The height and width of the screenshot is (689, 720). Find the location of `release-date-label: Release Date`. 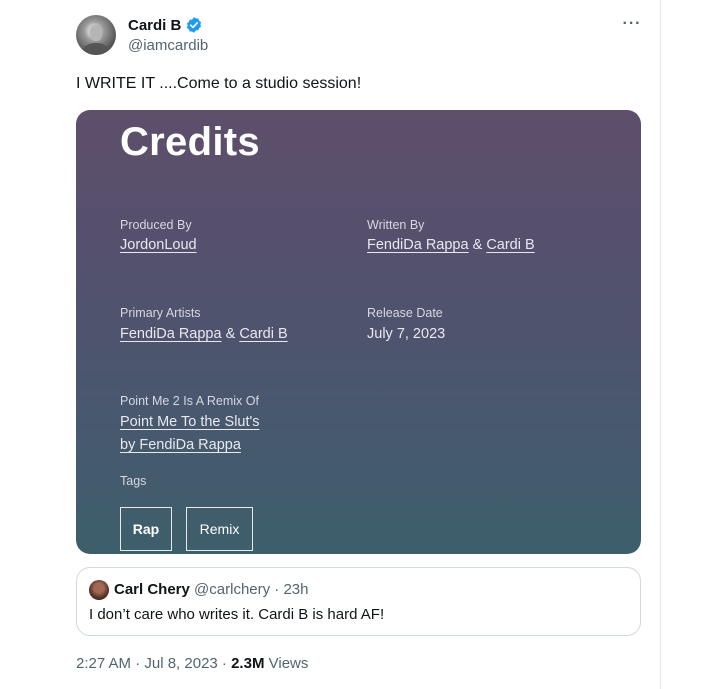

release-date-label: Release Date is located at coordinates (405, 313).